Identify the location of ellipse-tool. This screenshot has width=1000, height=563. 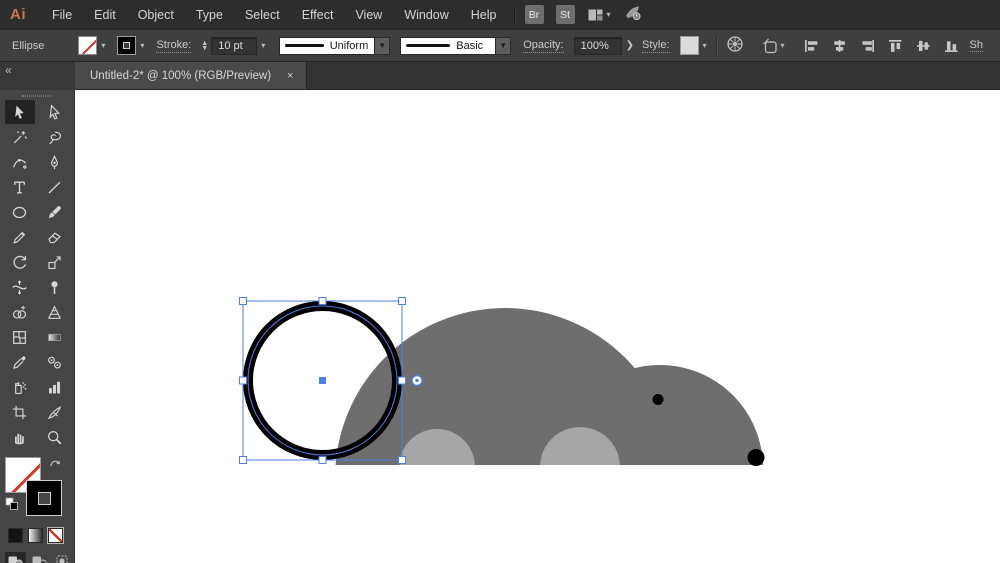
(20, 212).